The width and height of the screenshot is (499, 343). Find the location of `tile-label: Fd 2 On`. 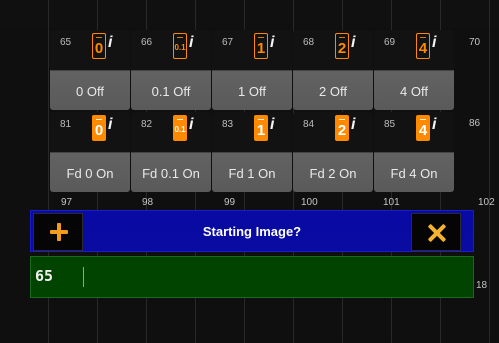

tile-label: Fd 2 On is located at coordinates (333, 173).